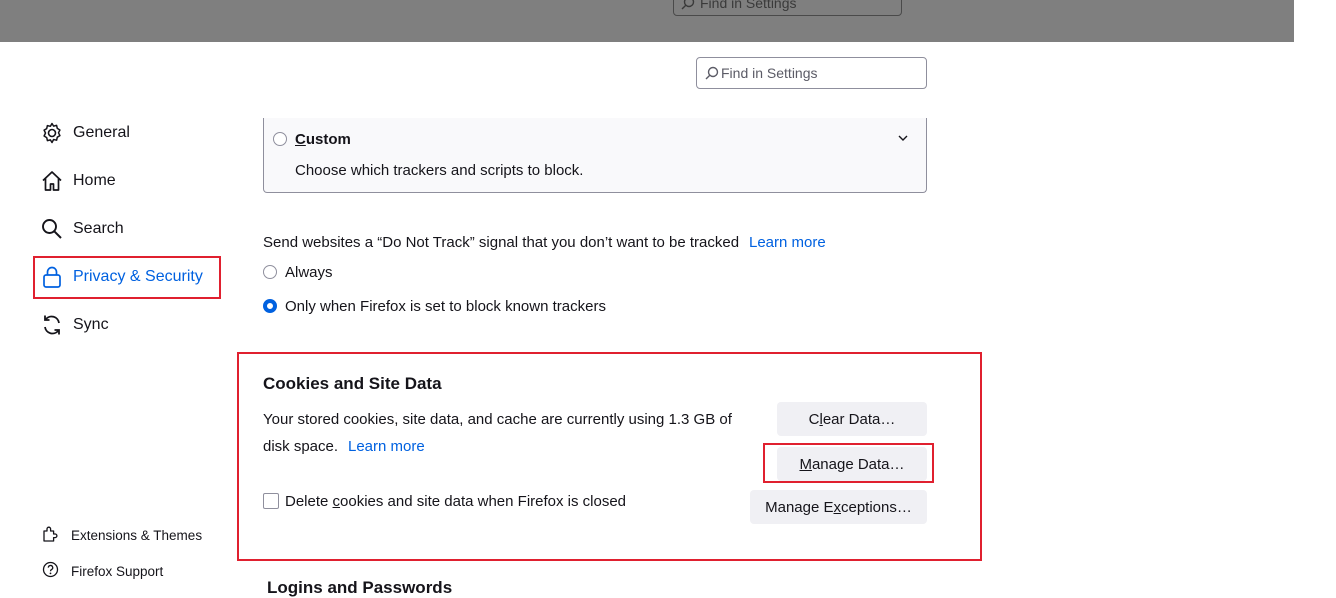 Image resolution: width=1336 pixels, height=598 pixels. What do you see at coordinates (386, 446) in the screenshot?
I see `cookies-learn-more-link: Learn more` at bounding box center [386, 446].